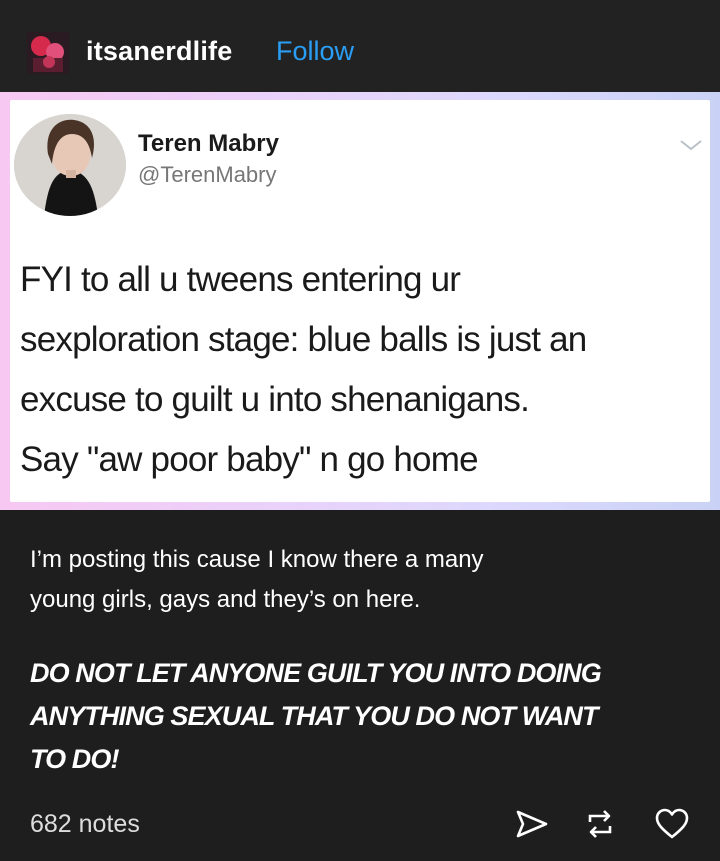  I want to click on emphasis-line: ANYTHING SEXUAL THAT YOU DO NOT WANT, so click(314, 716).